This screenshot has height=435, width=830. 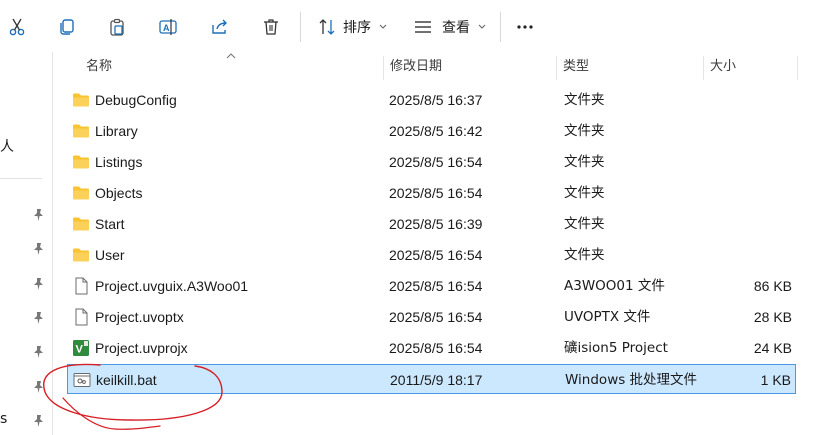 I want to click on view-icon, so click(x=423, y=27).